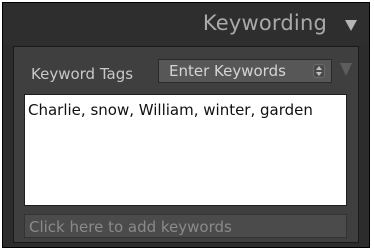  Describe the element at coordinates (130, 227) in the screenshot. I see `add-keywords-placeholder: Click here to add keywords` at that location.